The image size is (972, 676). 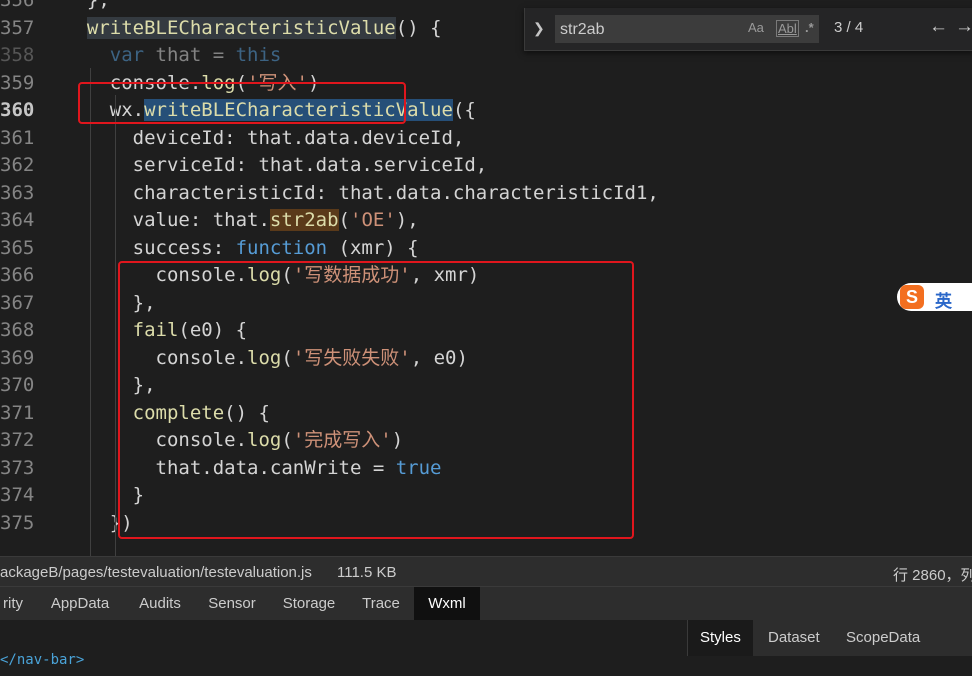 I want to click on code-text: deviceId: that.data.deviceId,, so click(x=264, y=139).